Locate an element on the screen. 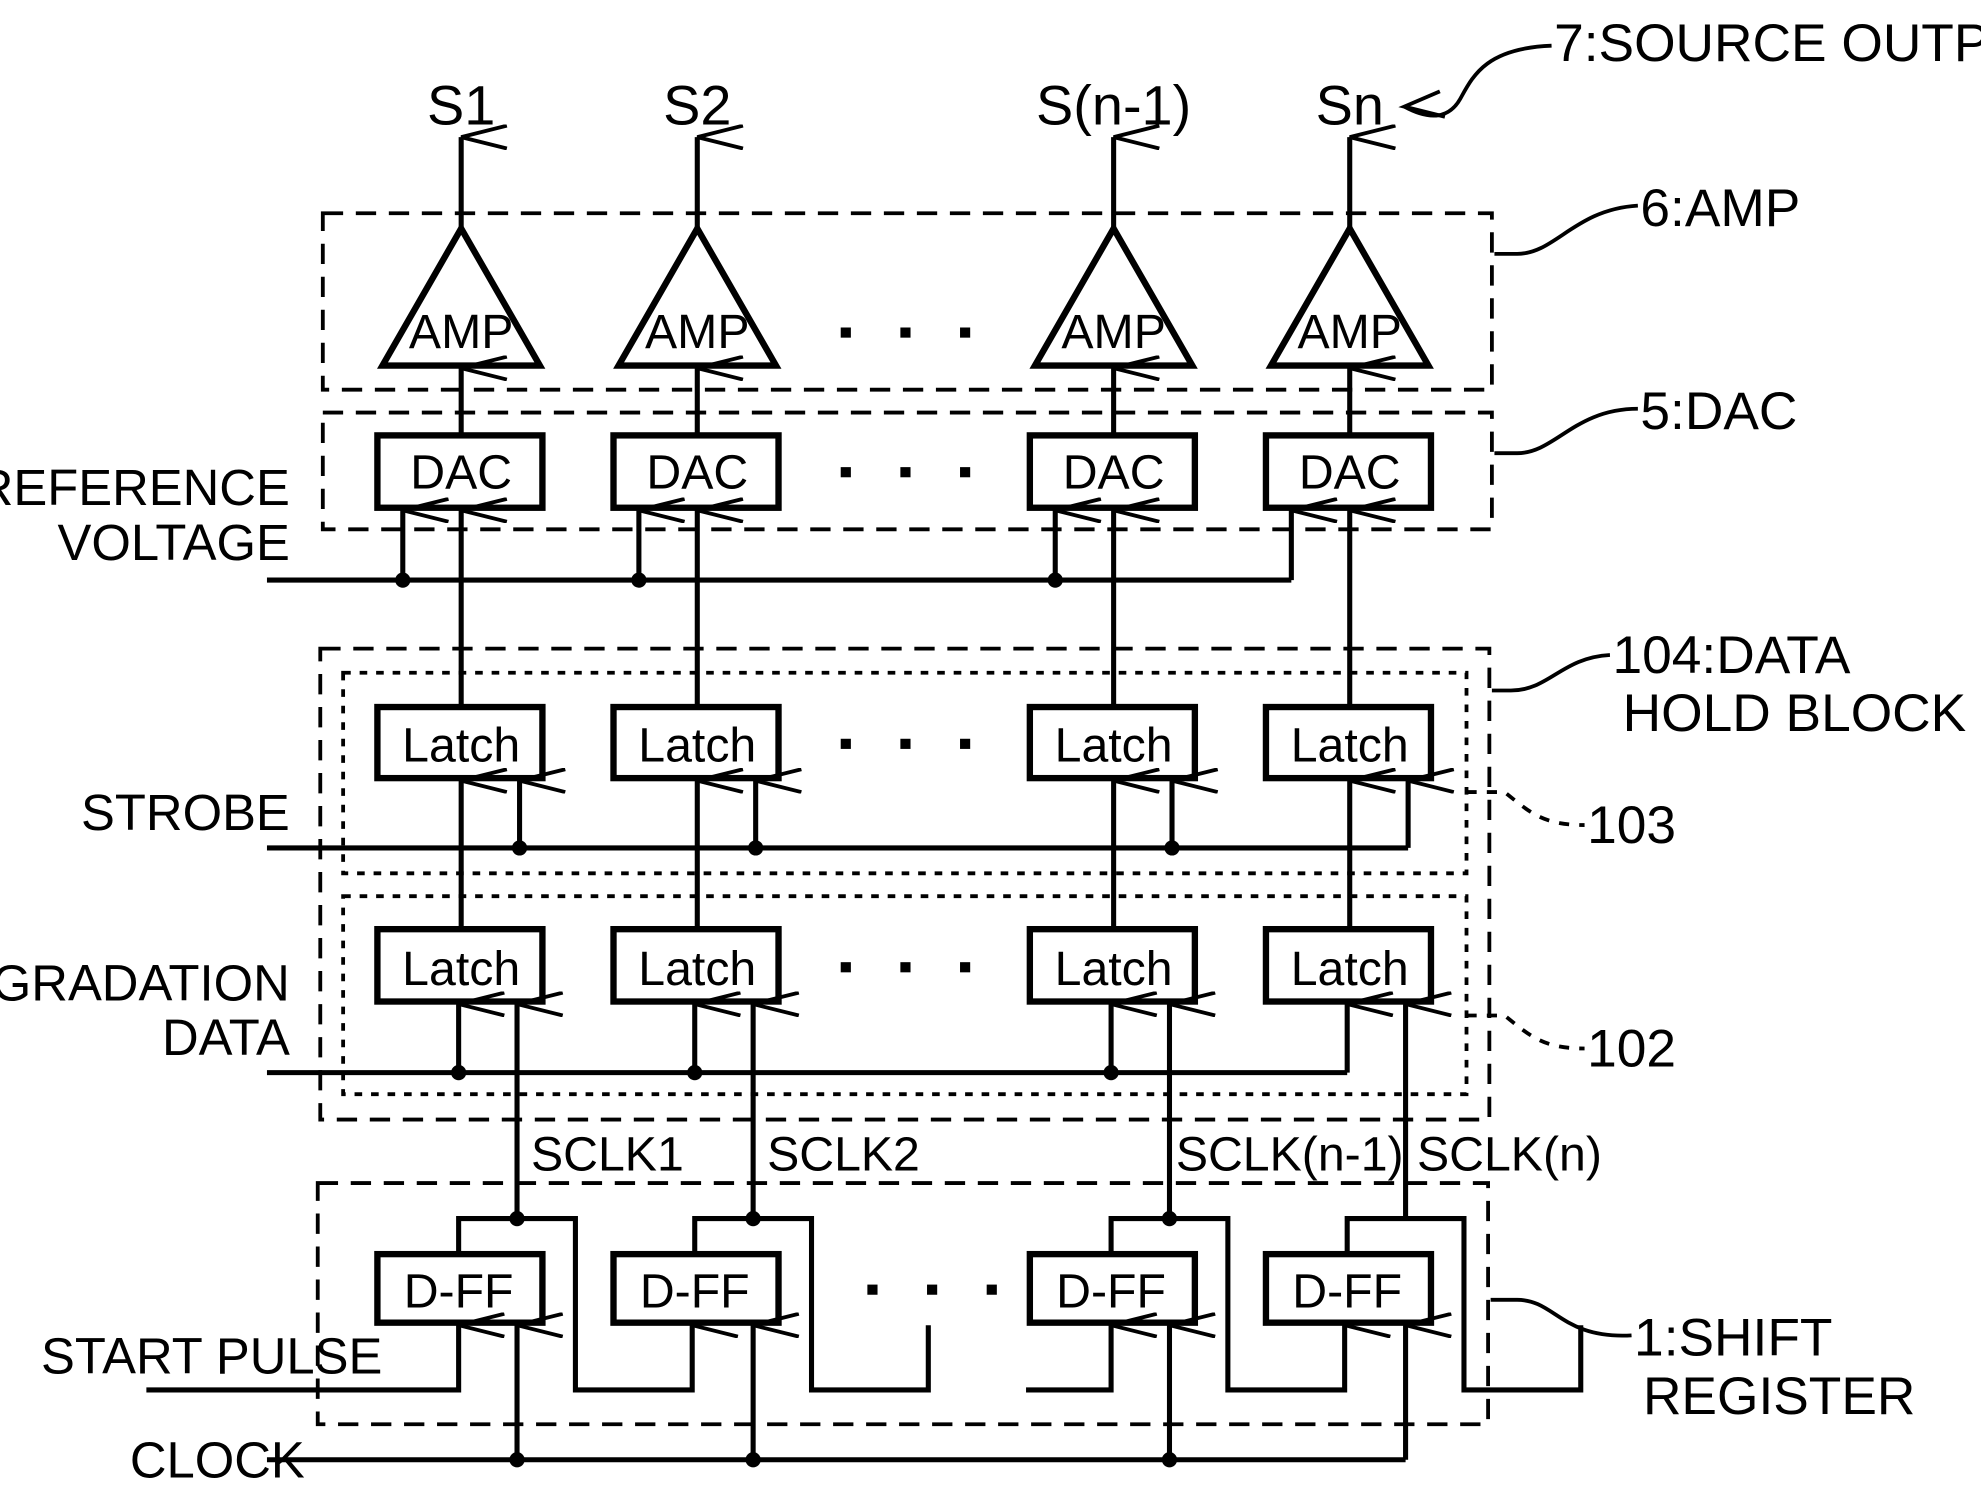  dff-label-n-minus-1: D-FF is located at coordinates (1111, 1291).